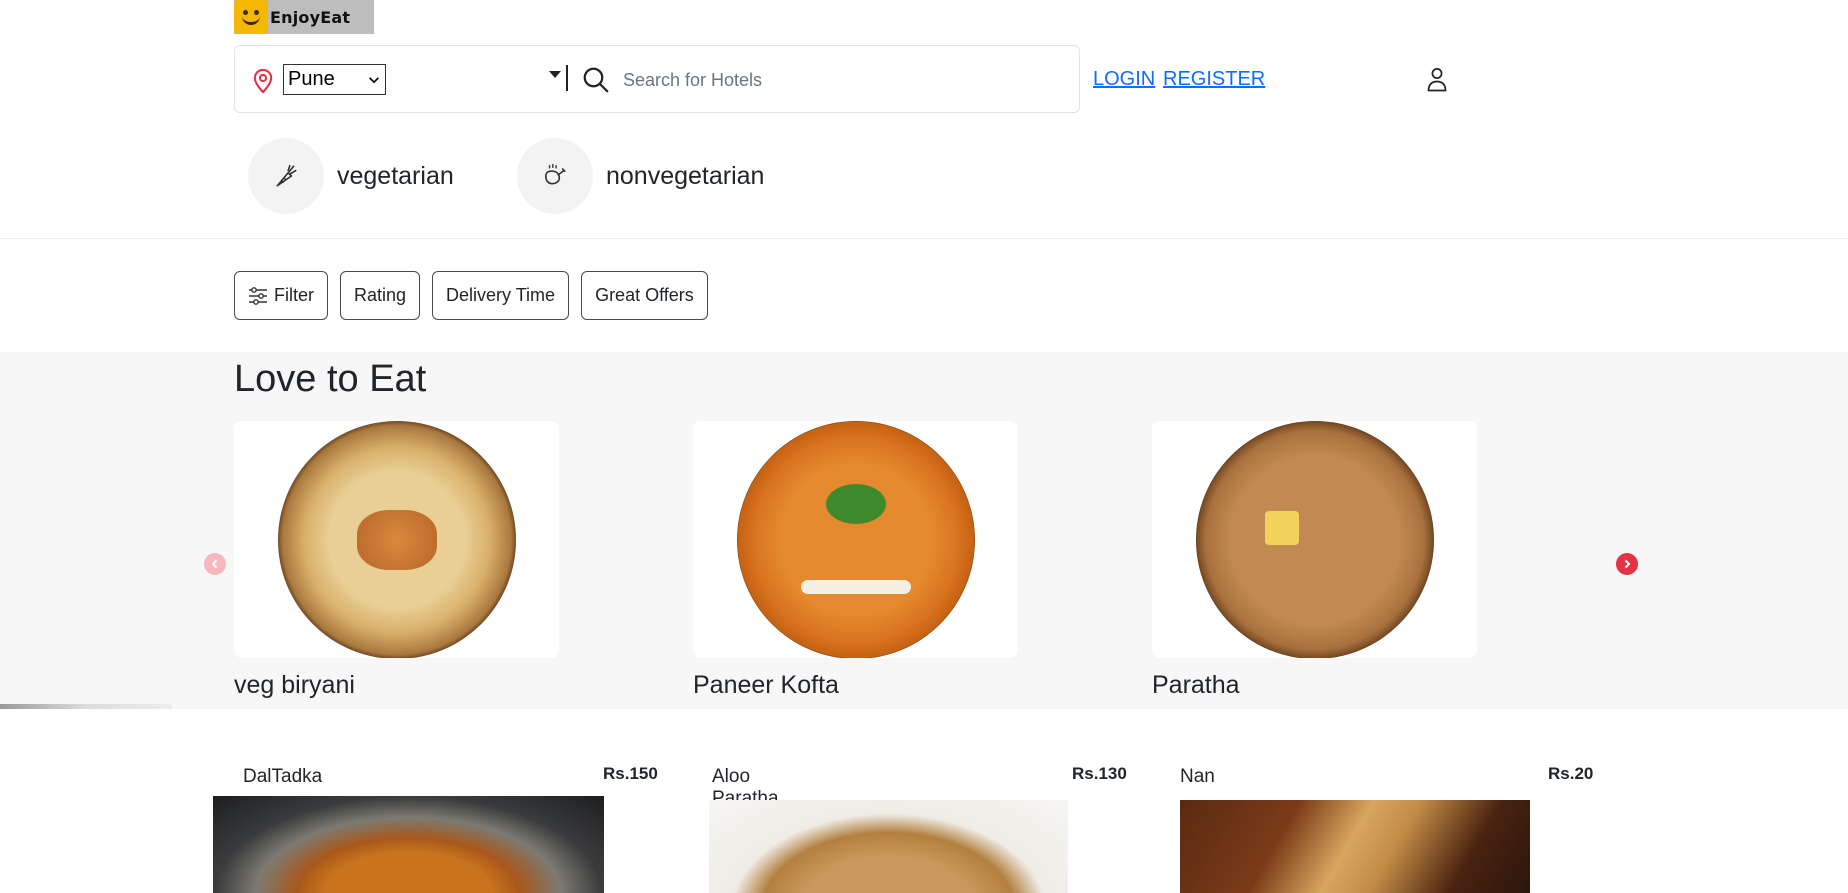 Image resolution: width=1848 pixels, height=893 pixels. Describe the element at coordinates (1124, 79) in the screenshot. I see `login-link: LOGIN` at that location.